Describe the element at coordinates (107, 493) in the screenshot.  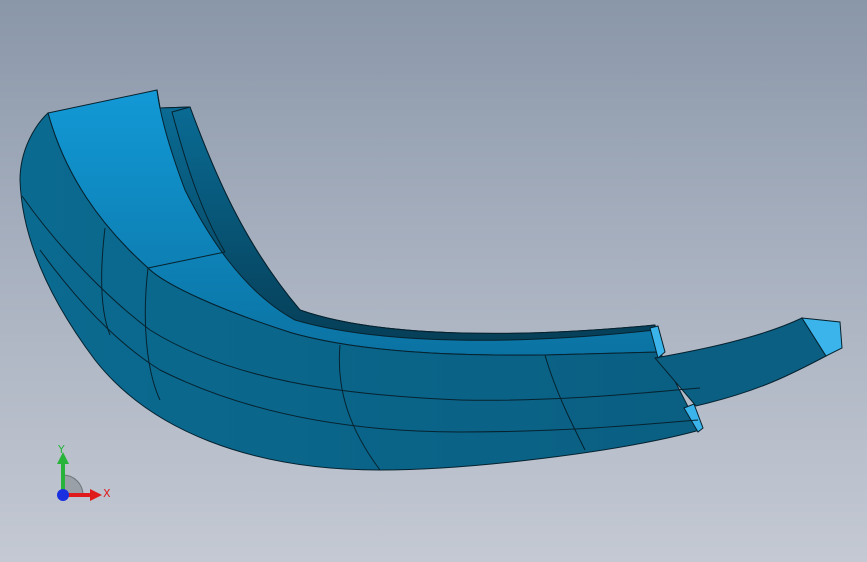
I see `x-axis-label: X` at that location.